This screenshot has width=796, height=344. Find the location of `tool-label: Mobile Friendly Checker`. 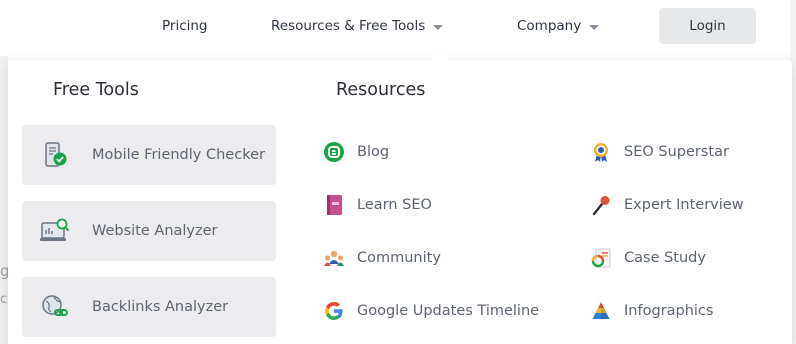

tool-label: Mobile Friendly Checker is located at coordinates (178, 155).